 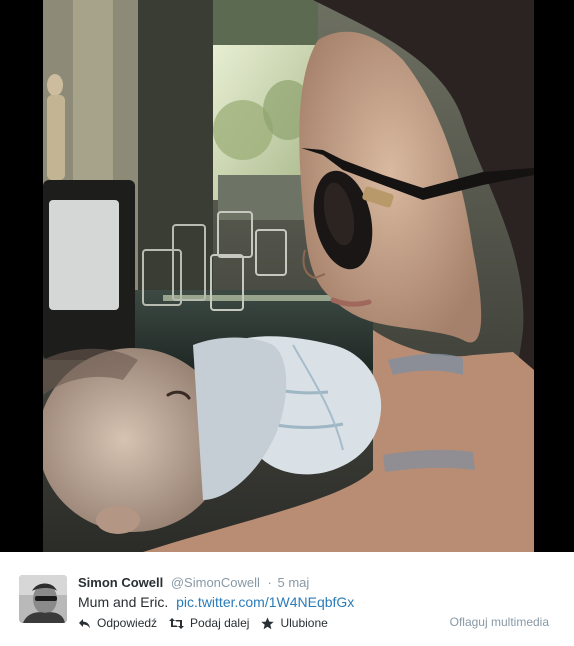 I want to click on author-name: Simon Cowell, so click(x=120, y=582).